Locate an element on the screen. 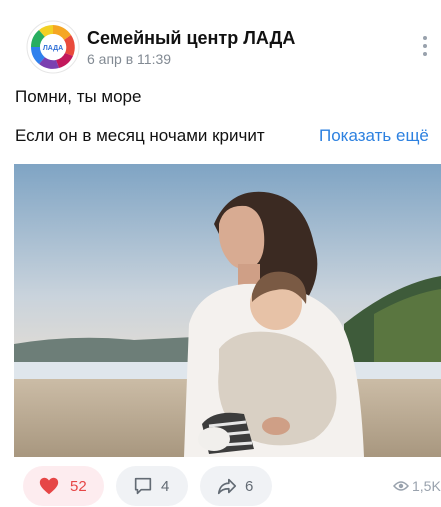 This screenshot has height=507, width=441. comment-count: 4 is located at coordinates (165, 486).